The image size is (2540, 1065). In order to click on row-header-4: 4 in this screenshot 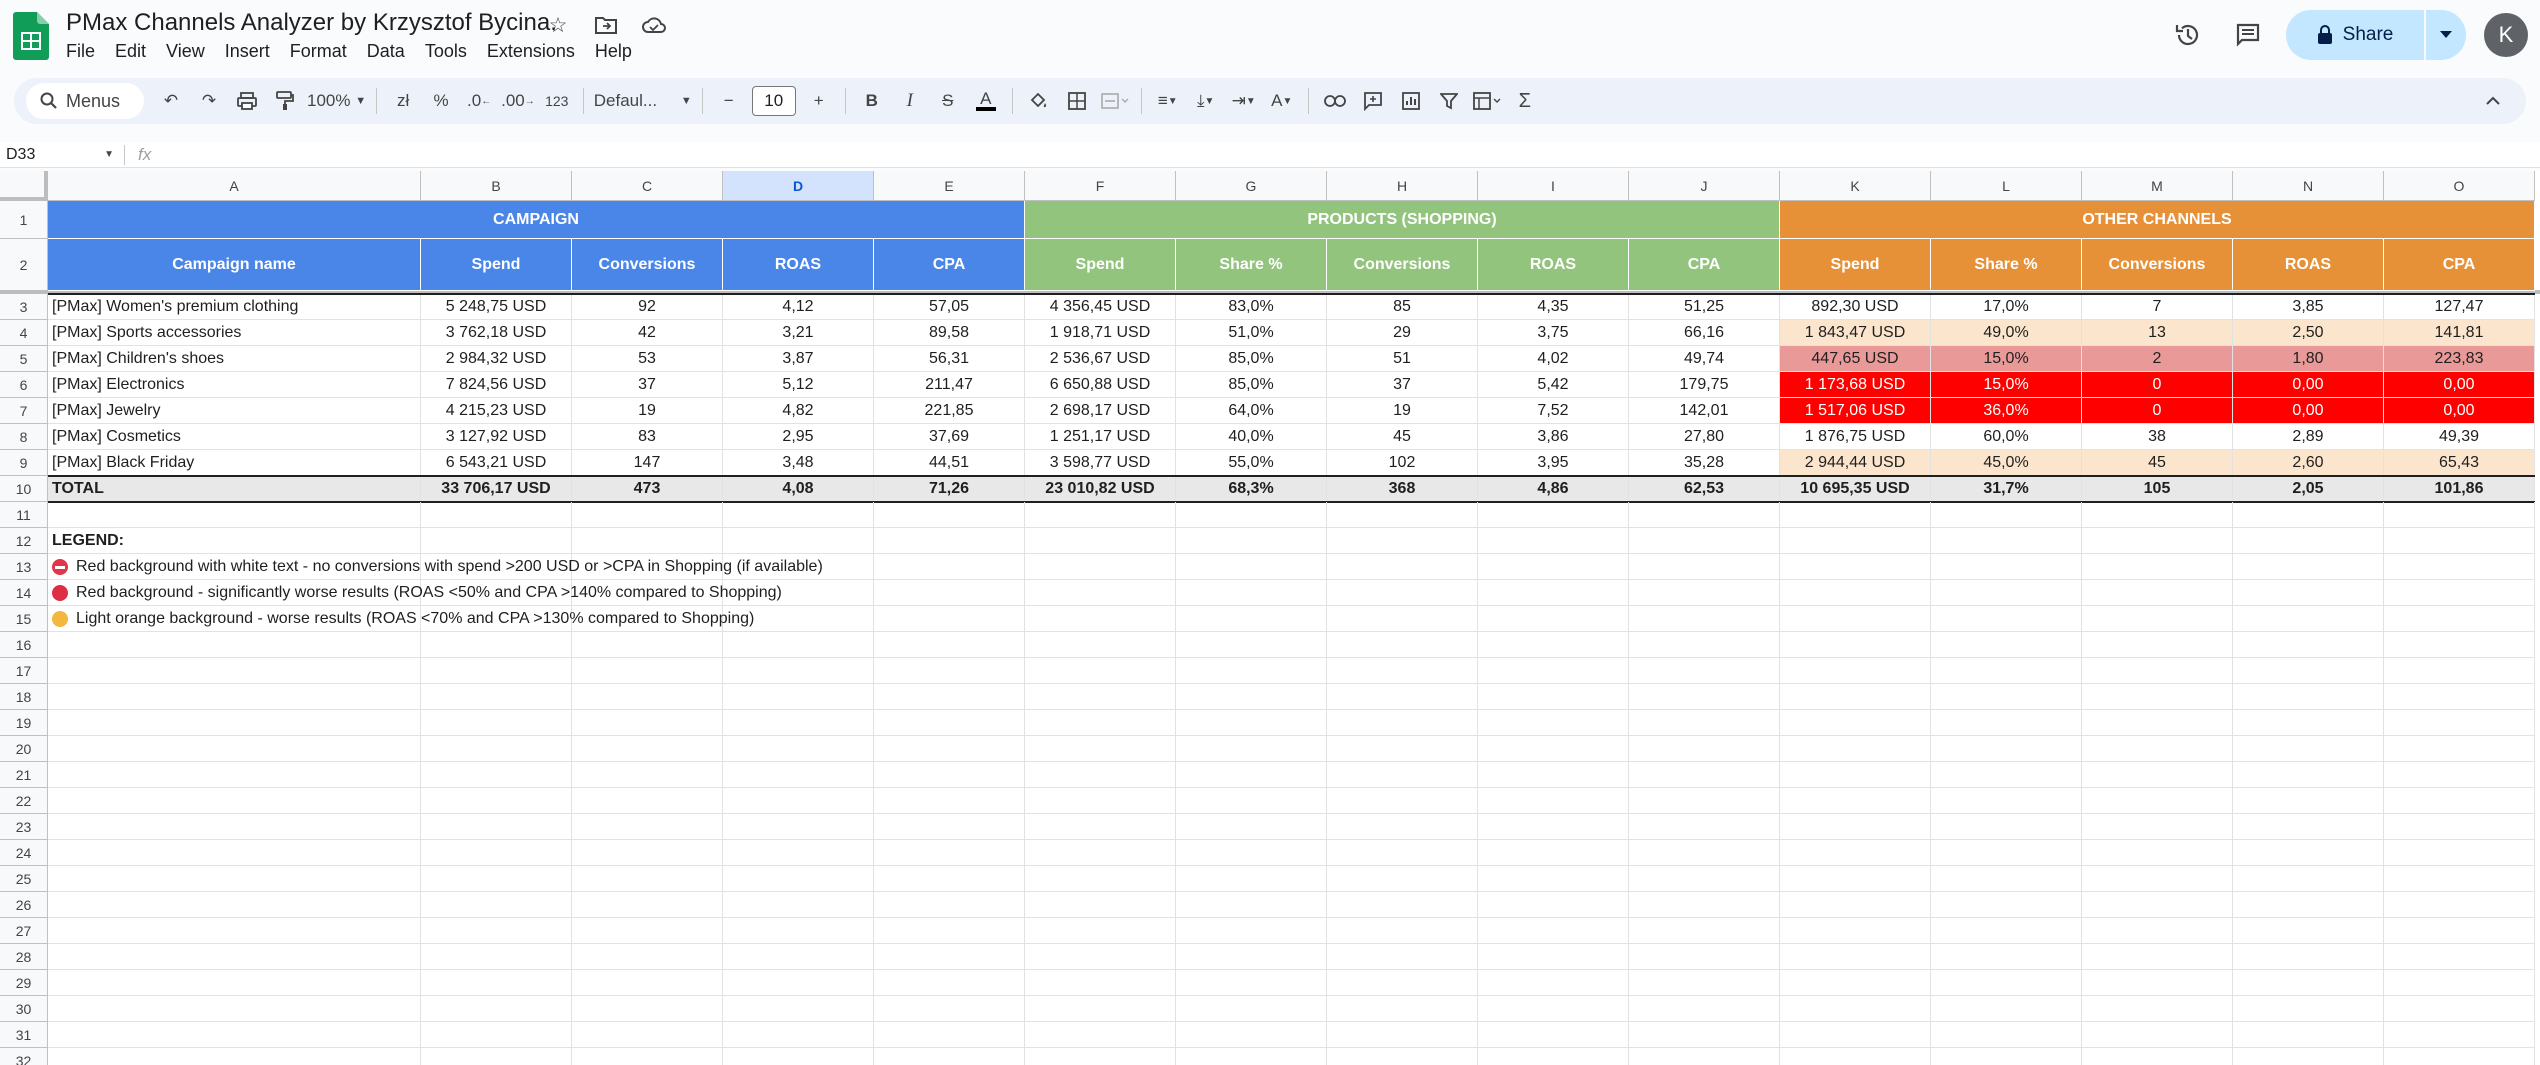, I will do `click(24, 333)`.